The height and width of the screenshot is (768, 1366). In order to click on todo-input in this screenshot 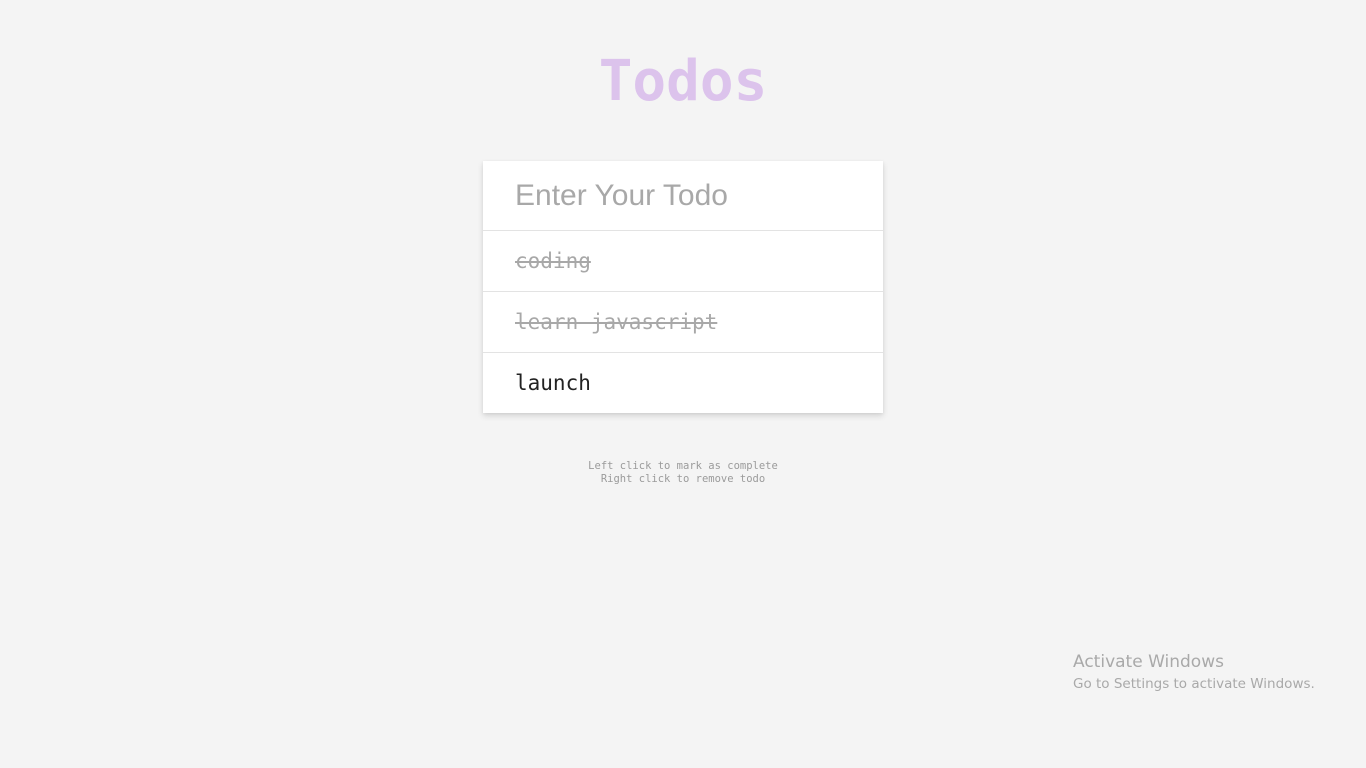, I will do `click(683, 196)`.